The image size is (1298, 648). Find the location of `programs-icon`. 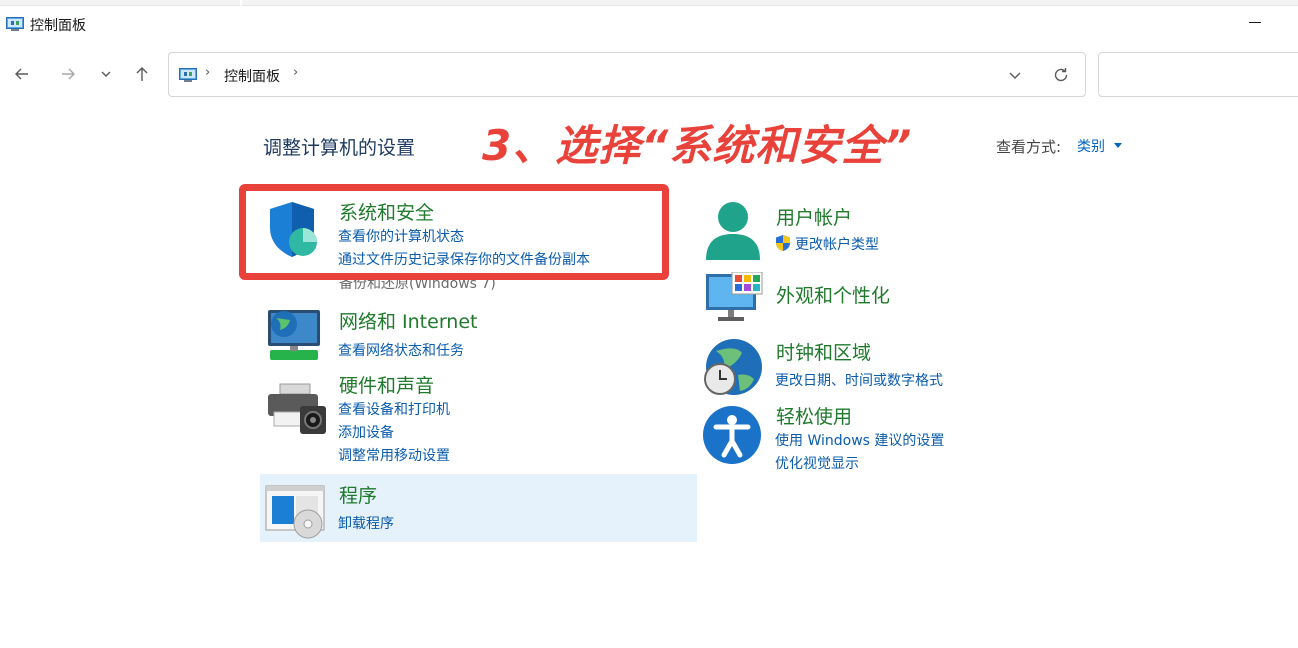

programs-icon is located at coordinates (295, 512).